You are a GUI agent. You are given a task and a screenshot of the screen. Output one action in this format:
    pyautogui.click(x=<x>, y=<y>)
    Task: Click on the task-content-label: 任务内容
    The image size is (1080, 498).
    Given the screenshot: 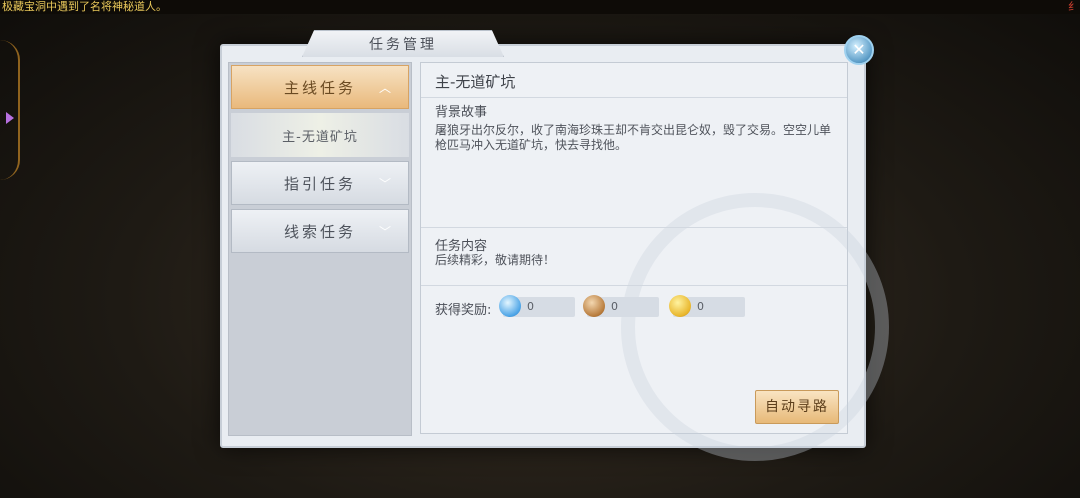 What is the action you would take?
    pyautogui.click(x=461, y=246)
    